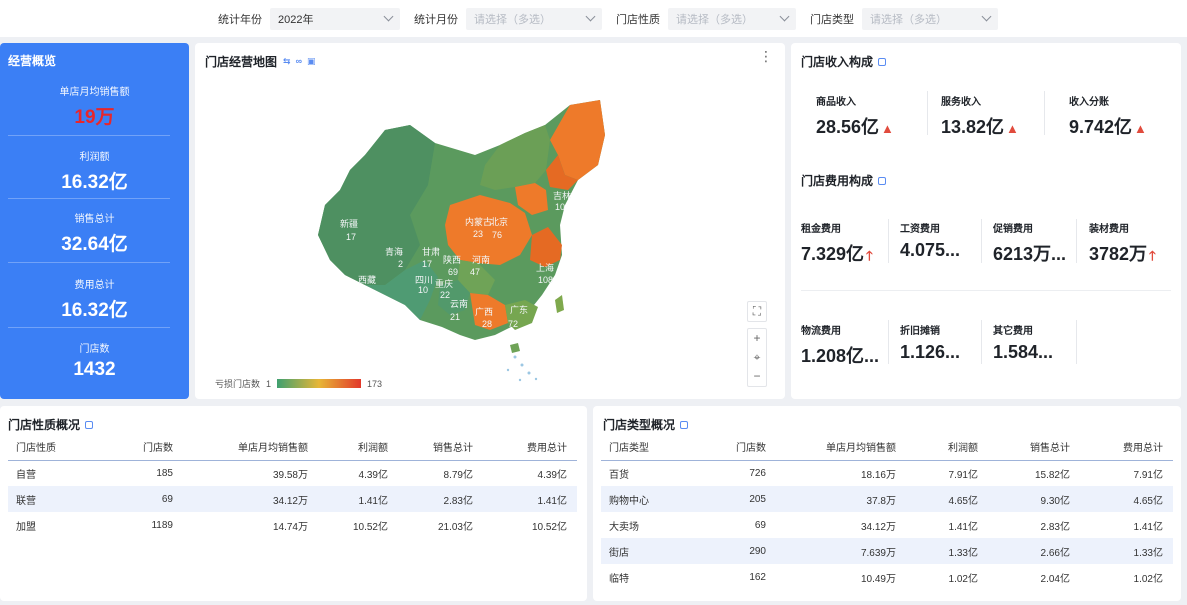  Describe the element at coordinates (1052, 475) in the screenshot. I see `table-cell: 15.82亿` at that location.